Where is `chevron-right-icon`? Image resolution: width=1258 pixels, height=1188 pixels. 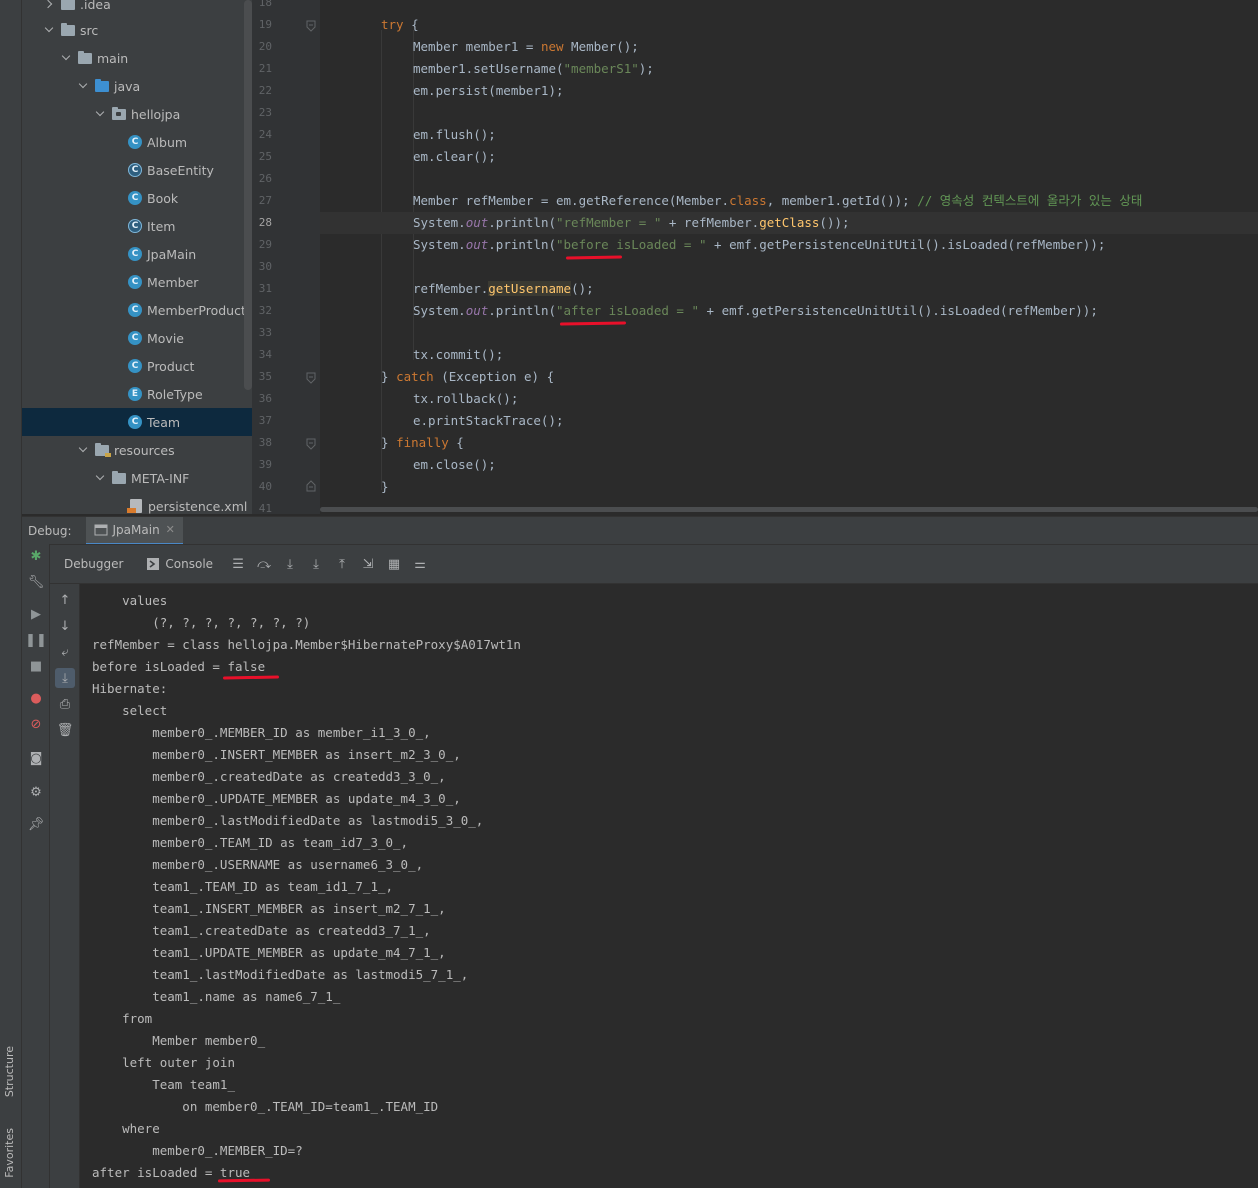 chevron-right-icon is located at coordinates (50, 5).